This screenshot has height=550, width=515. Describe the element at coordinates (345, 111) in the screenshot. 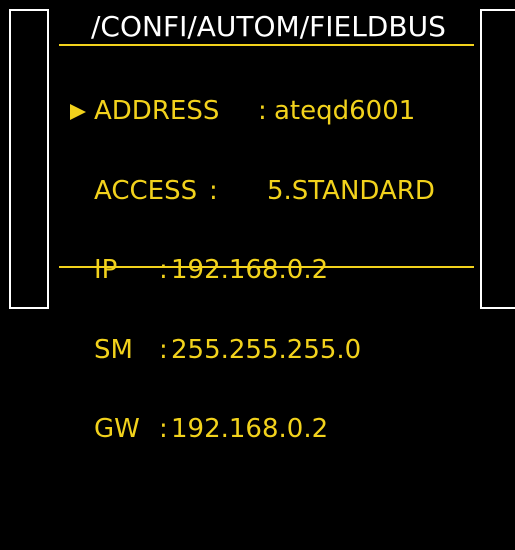

I see `address-value: ateqd6001` at that location.